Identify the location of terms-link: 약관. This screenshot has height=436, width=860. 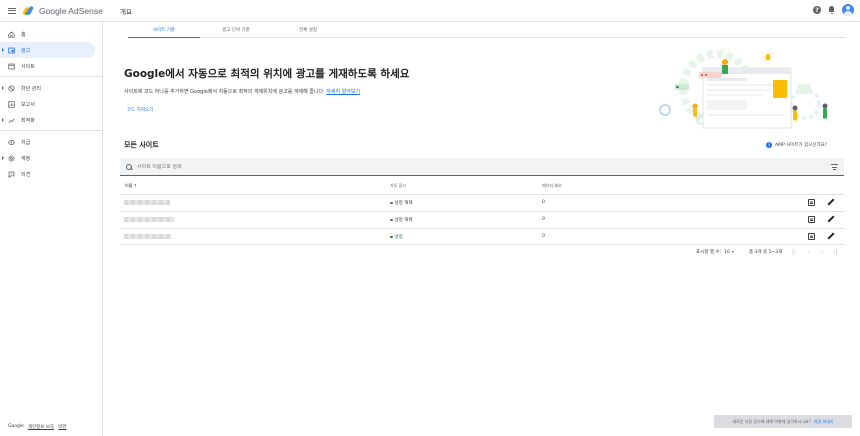
(62, 427).